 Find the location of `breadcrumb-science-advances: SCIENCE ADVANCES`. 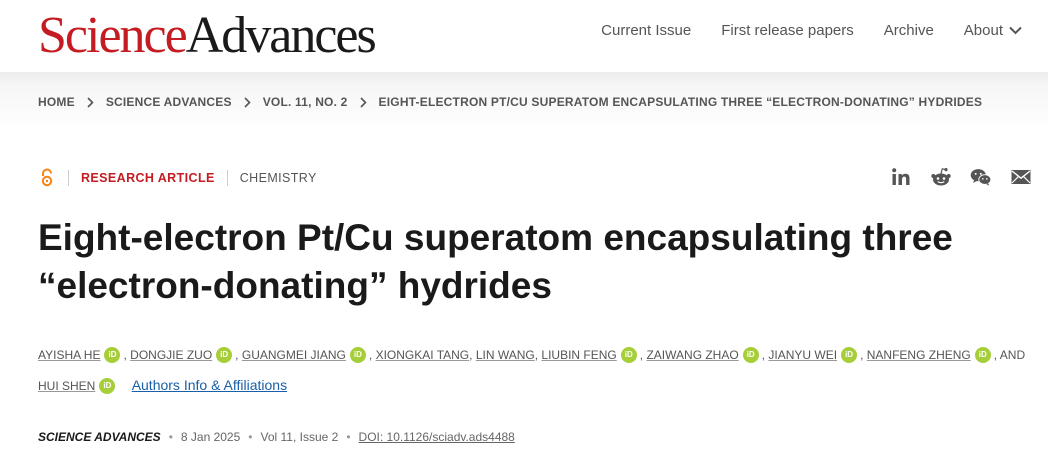

breadcrumb-science-advances: SCIENCE ADVANCES is located at coordinates (169, 102).